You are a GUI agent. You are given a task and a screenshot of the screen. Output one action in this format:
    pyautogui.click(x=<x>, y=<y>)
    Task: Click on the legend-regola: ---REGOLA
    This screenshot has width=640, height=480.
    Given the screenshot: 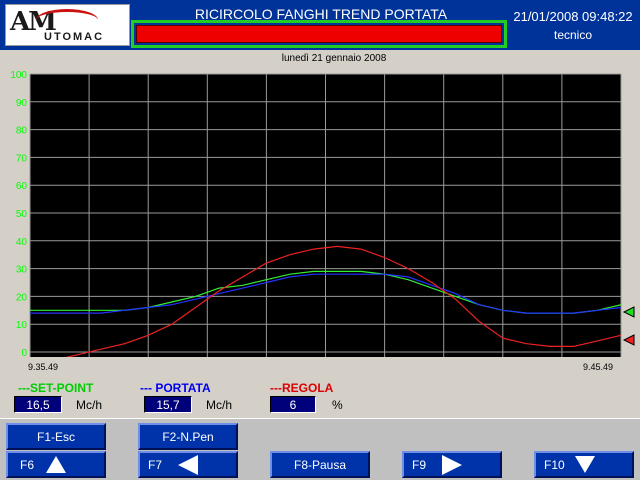 What is the action you would take?
    pyautogui.click(x=302, y=388)
    